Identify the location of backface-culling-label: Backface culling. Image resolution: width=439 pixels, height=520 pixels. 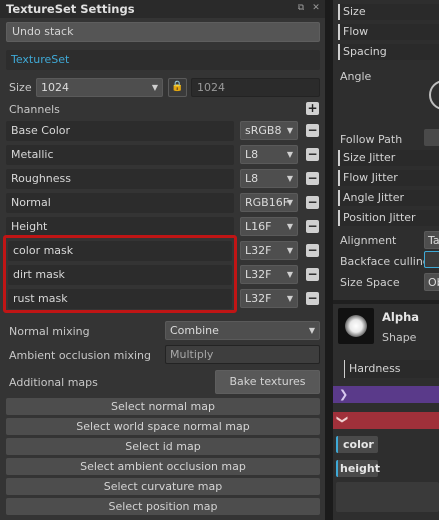
(385, 261).